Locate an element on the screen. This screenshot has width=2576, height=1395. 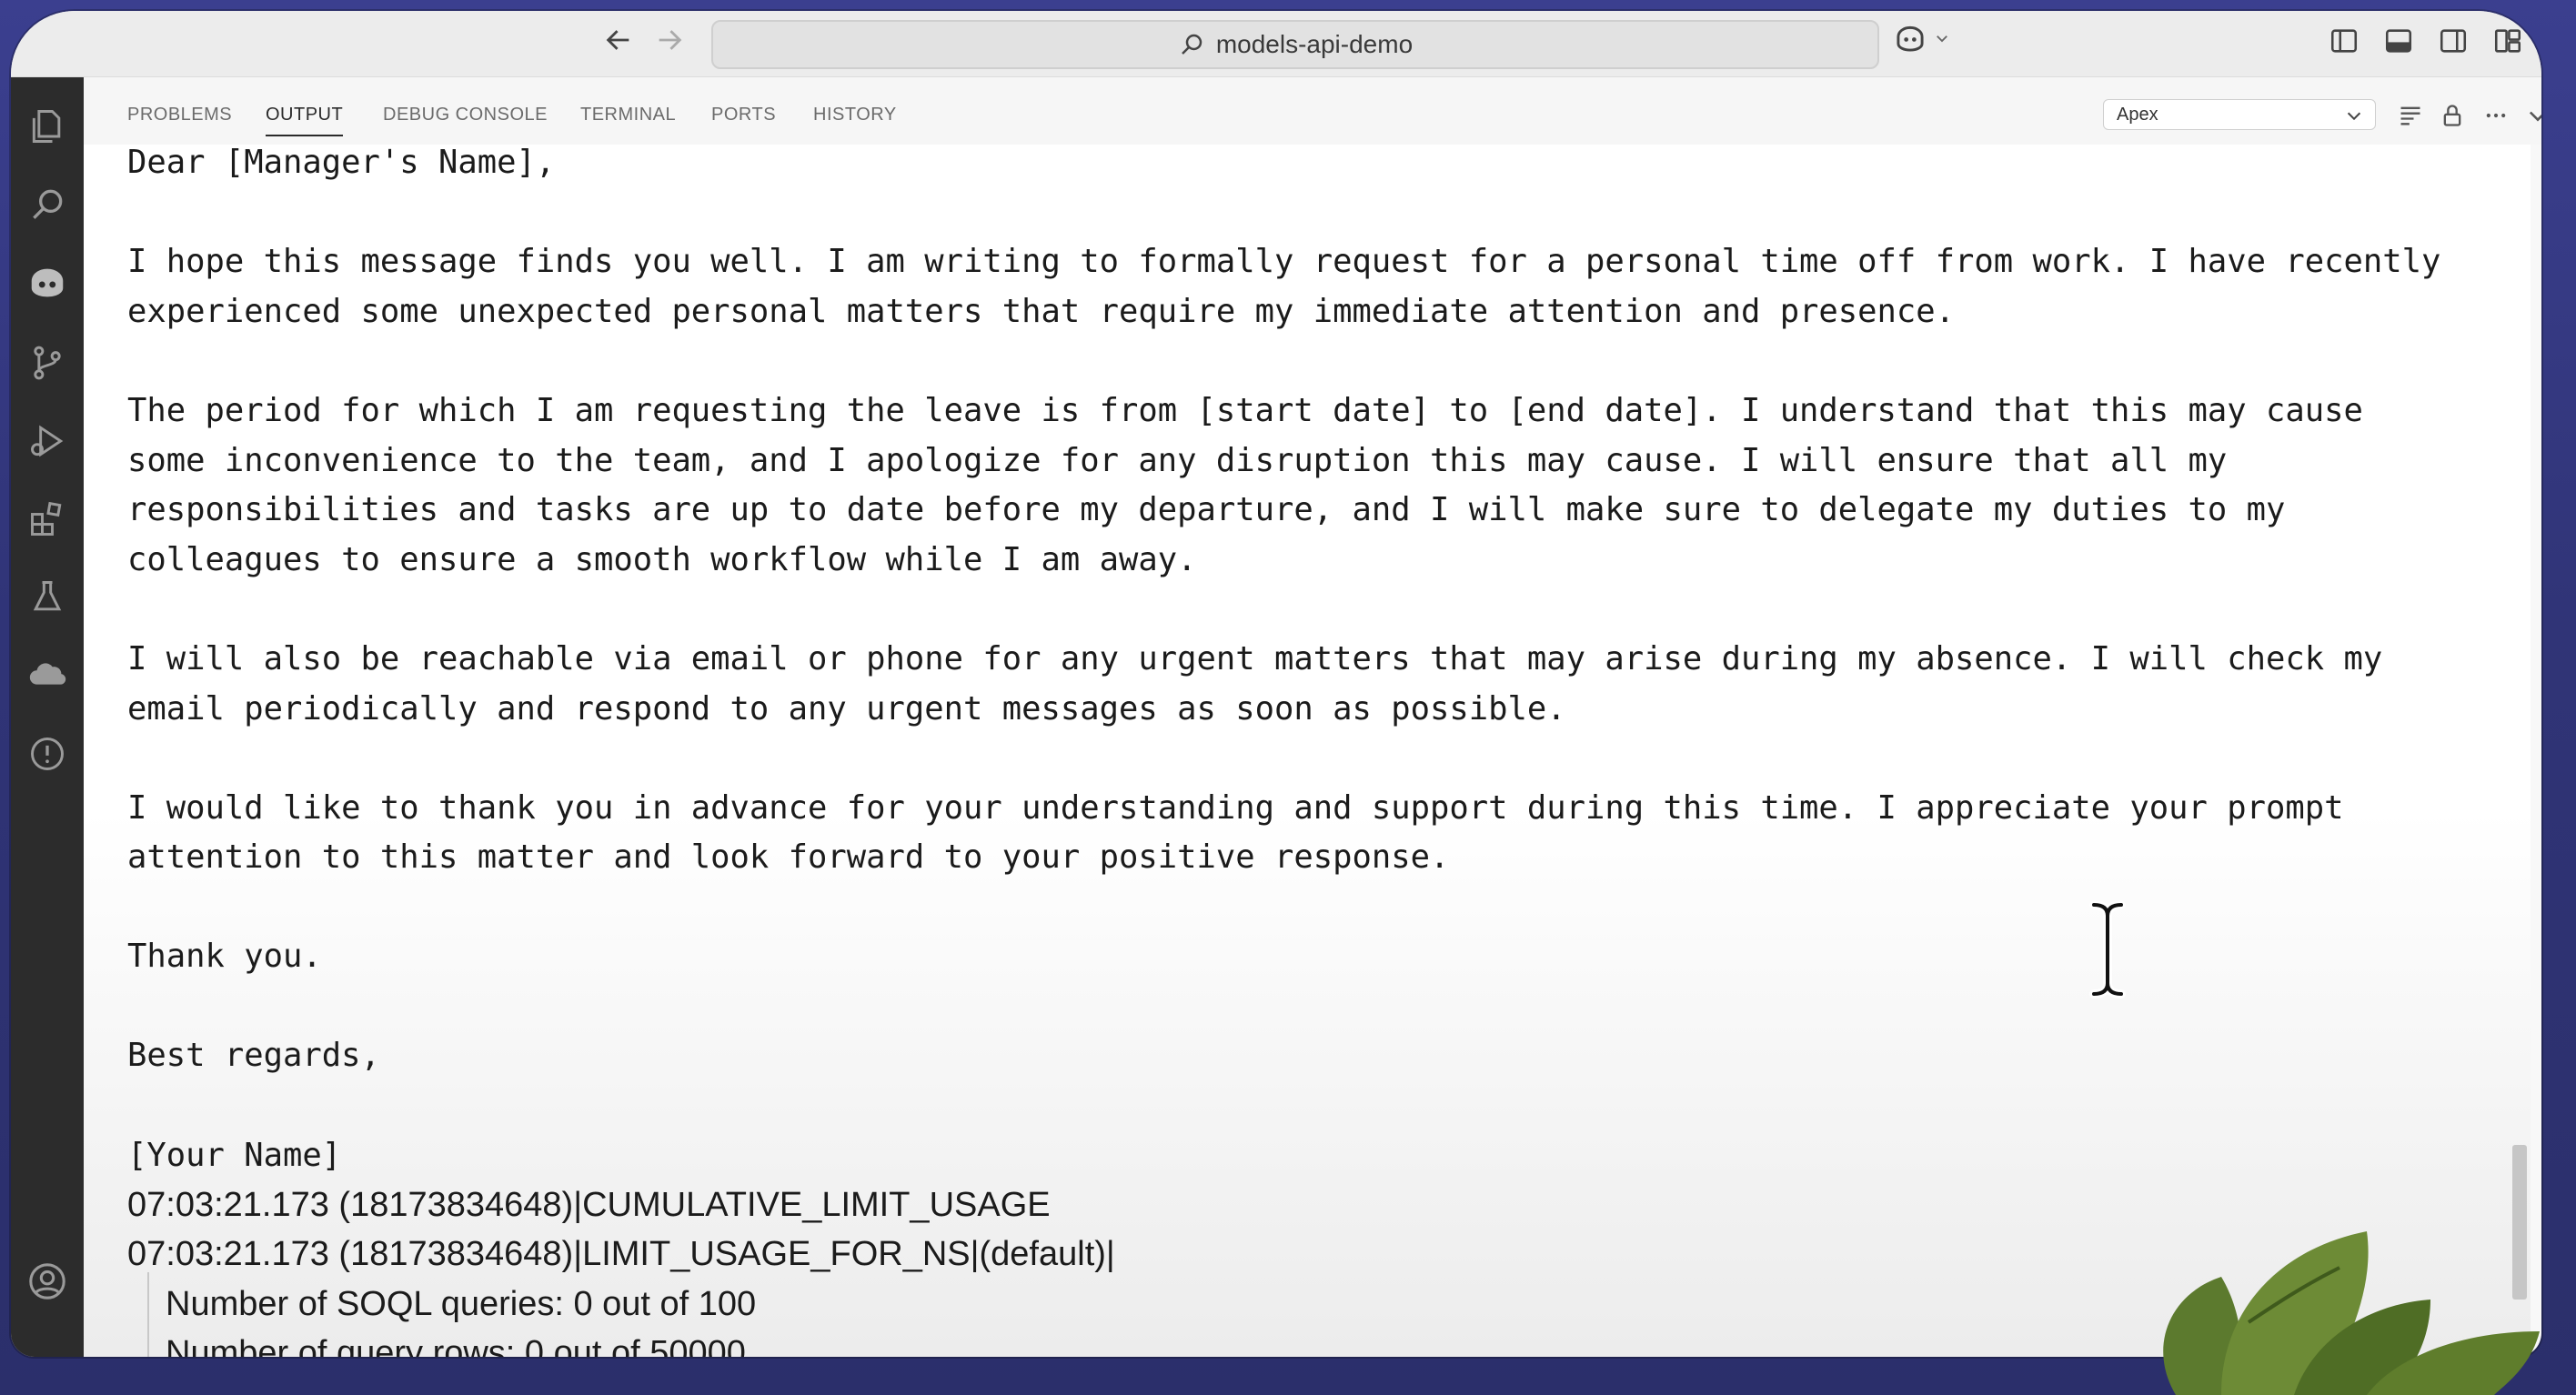
tab-debug-console: DEBUG CONSOLE is located at coordinates (465, 115).